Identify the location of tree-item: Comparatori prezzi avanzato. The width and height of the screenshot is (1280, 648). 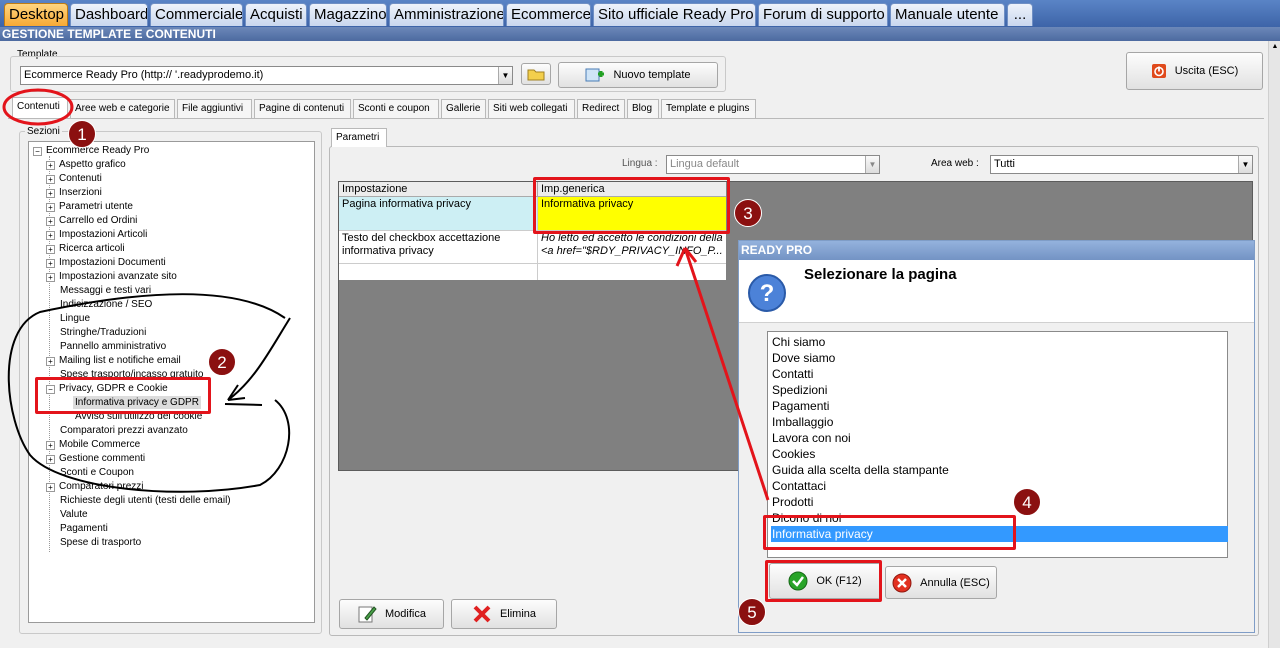
(124, 430).